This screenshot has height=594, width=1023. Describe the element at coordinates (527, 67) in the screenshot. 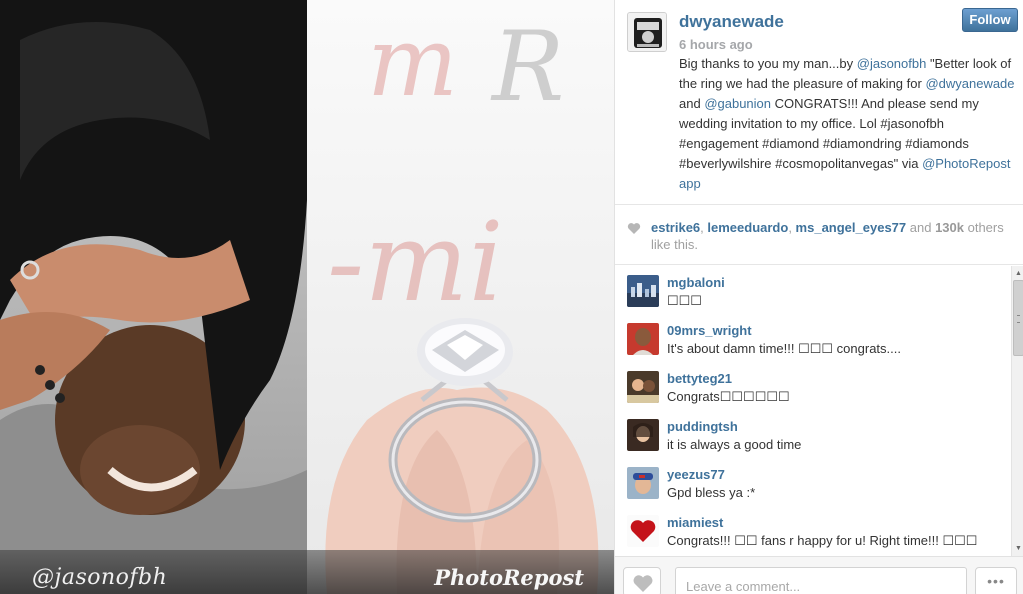

I see `svg-text: R` at that location.